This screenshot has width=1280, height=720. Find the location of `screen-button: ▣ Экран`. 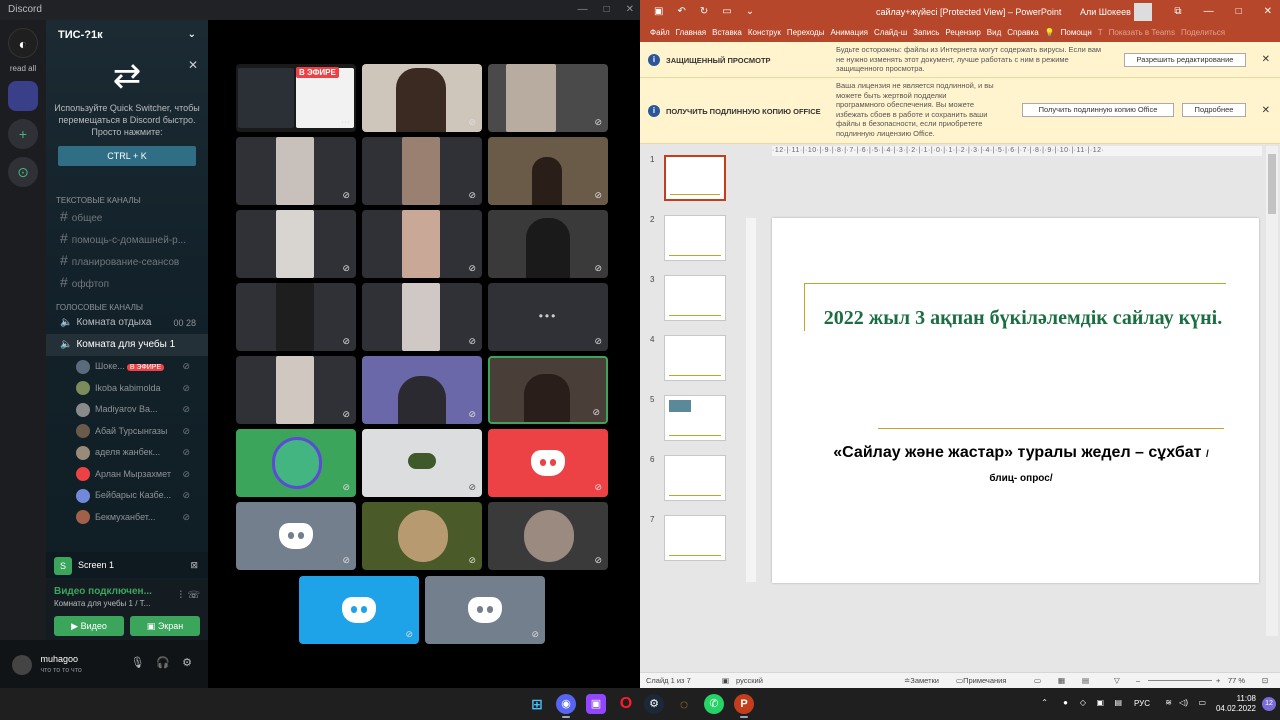

screen-button: ▣ Экран is located at coordinates (165, 626).